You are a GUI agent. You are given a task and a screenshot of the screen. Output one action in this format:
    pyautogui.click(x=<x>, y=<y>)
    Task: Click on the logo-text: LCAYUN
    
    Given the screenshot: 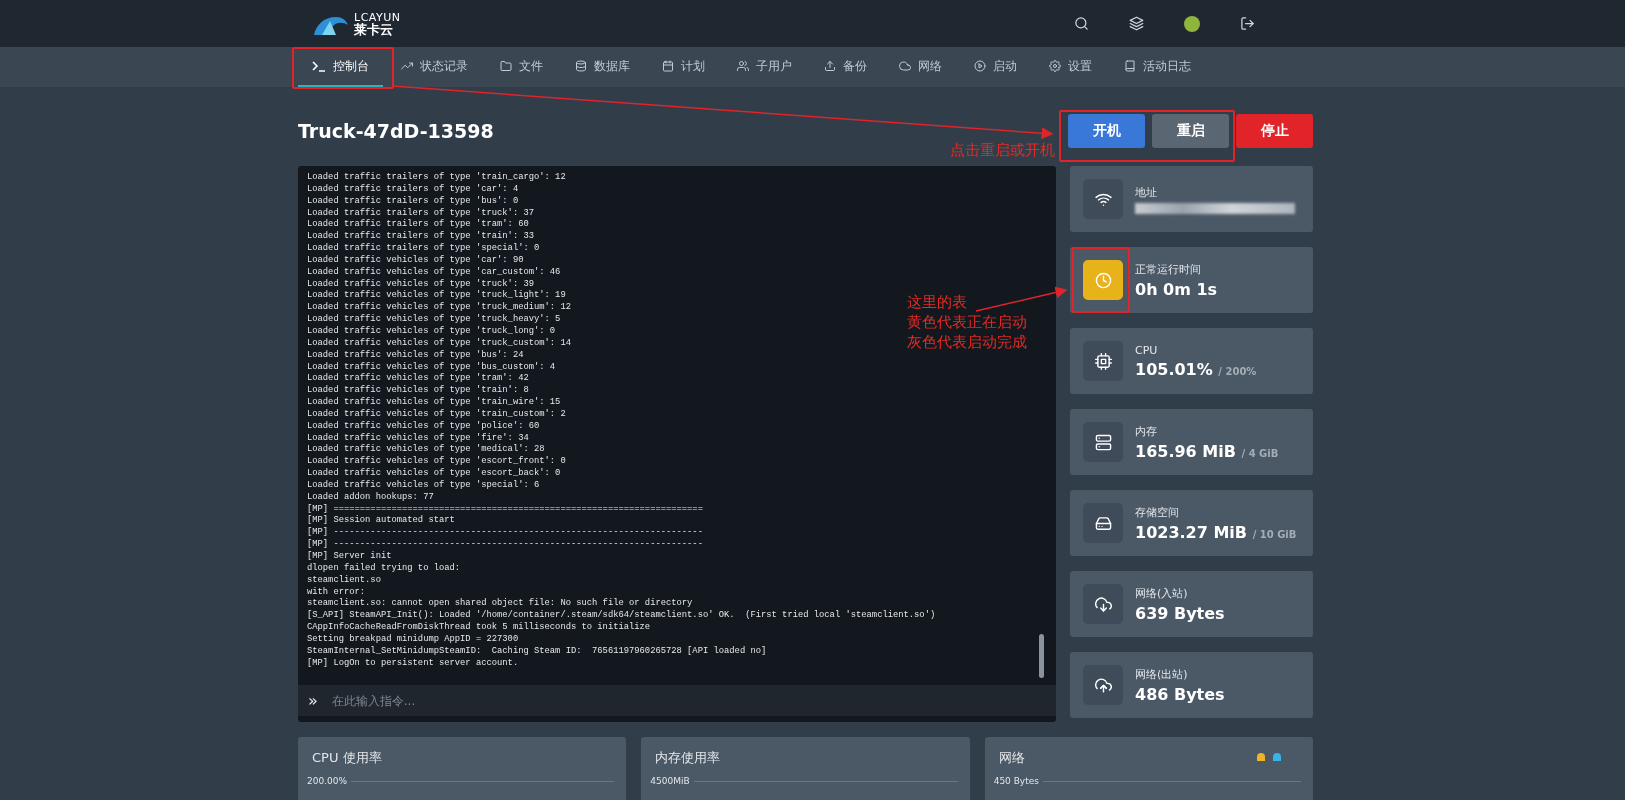 What is the action you would take?
    pyautogui.click(x=377, y=17)
    